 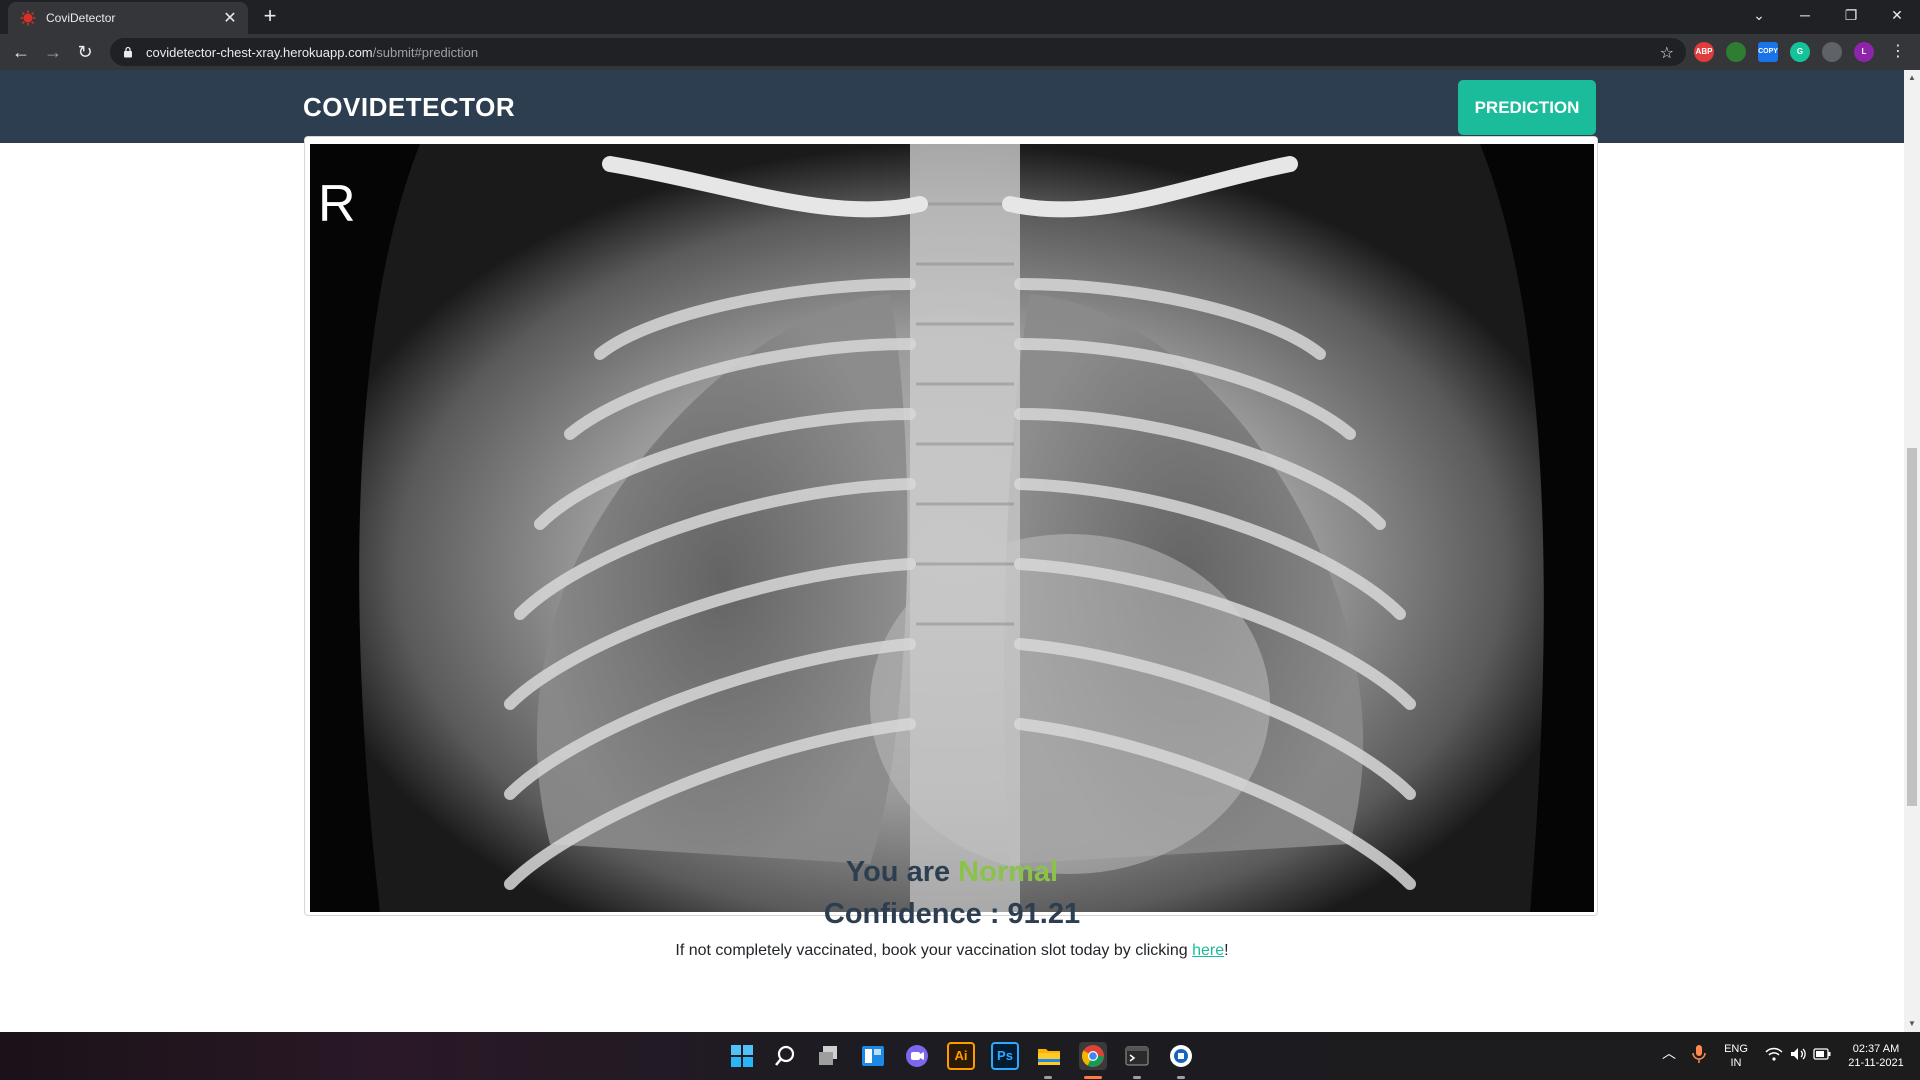 What do you see at coordinates (1699, 1056) in the screenshot?
I see `microphone-icon` at bounding box center [1699, 1056].